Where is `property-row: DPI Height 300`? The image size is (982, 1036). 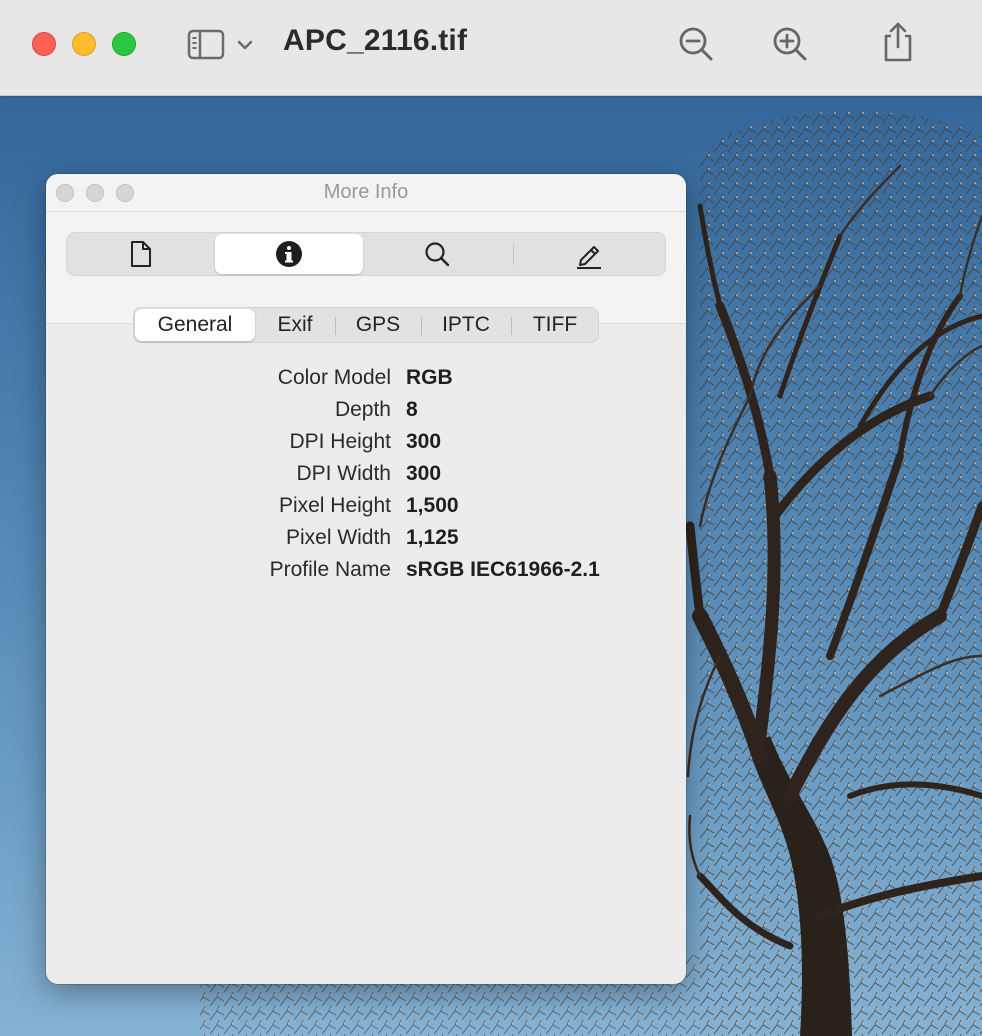
property-row: DPI Height 300 is located at coordinates (366, 444).